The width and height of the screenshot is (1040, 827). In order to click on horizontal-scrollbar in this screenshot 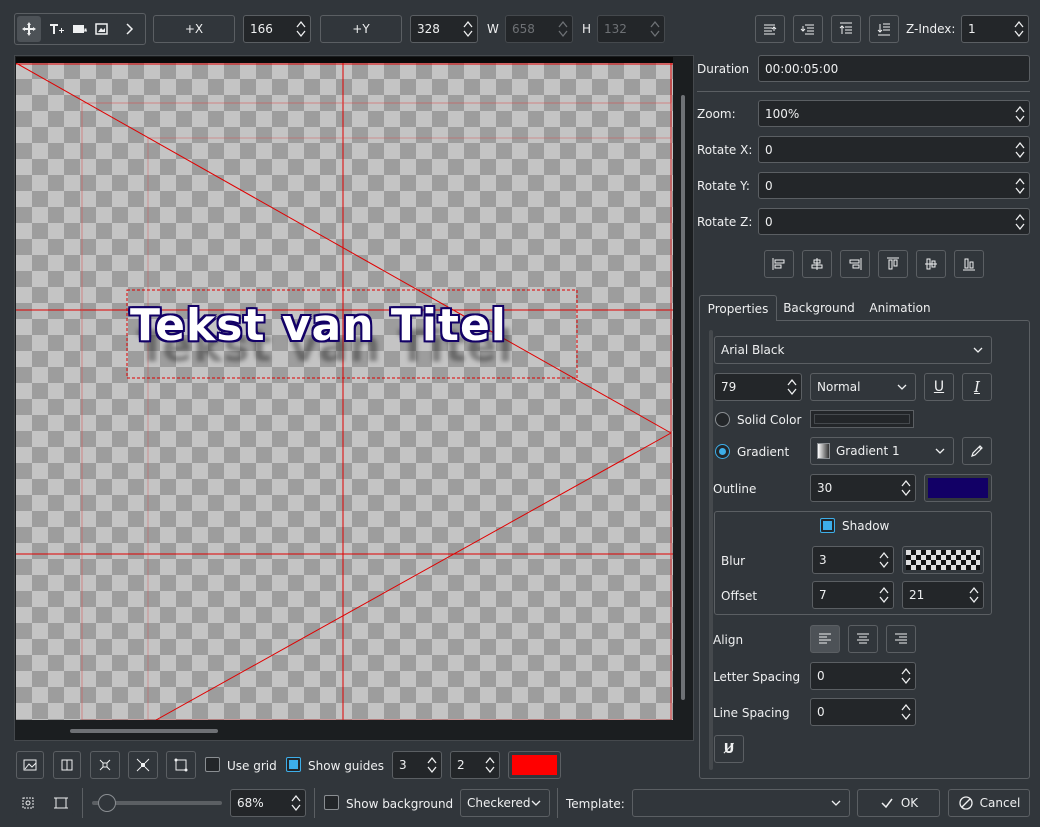, I will do `click(144, 731)`.